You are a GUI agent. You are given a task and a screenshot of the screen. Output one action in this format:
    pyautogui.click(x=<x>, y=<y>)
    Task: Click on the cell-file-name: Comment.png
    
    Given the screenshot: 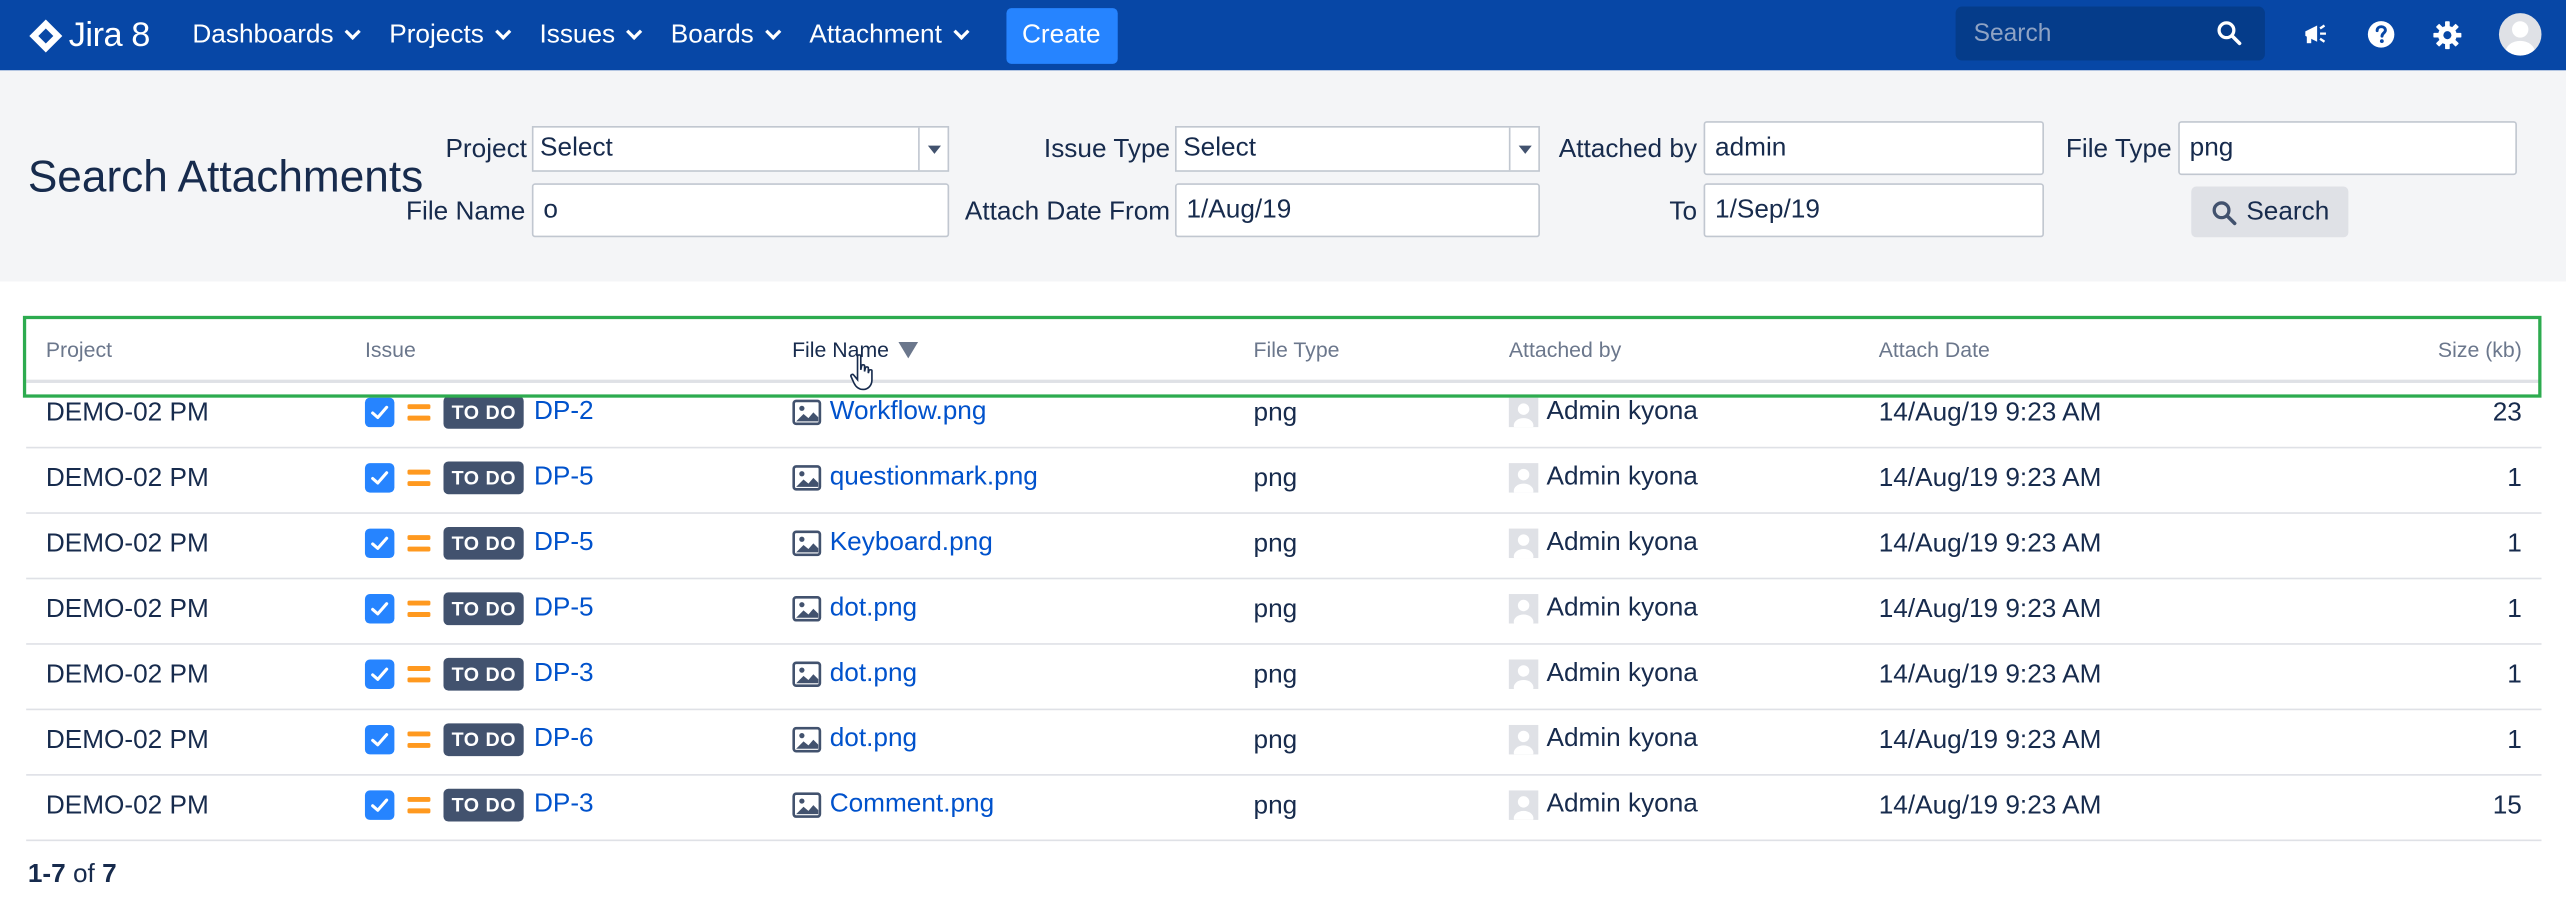 What is the action you would take?
    pyautogui.click(x=893, y=804)
    